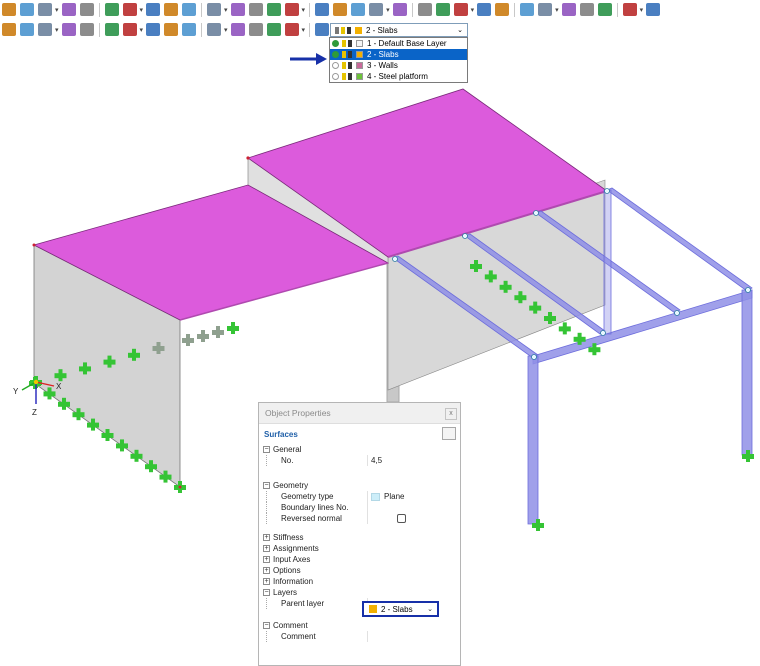 This screenshot has width=760, height=666. What do you see at coordinates (359, 636) in the screenshot?
I see `field-comment: Comment` at bounding box center [359, 636].